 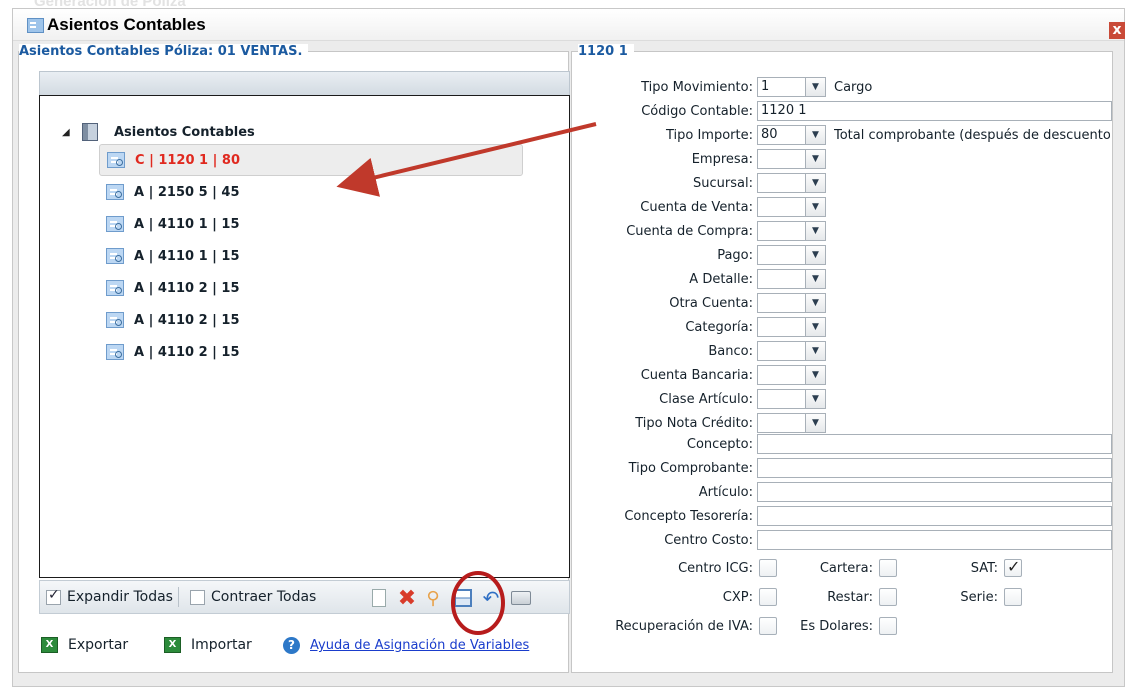 I want to click on help-link: ? Ayuda de Asignación de Variables, so click(x=406, y=645).